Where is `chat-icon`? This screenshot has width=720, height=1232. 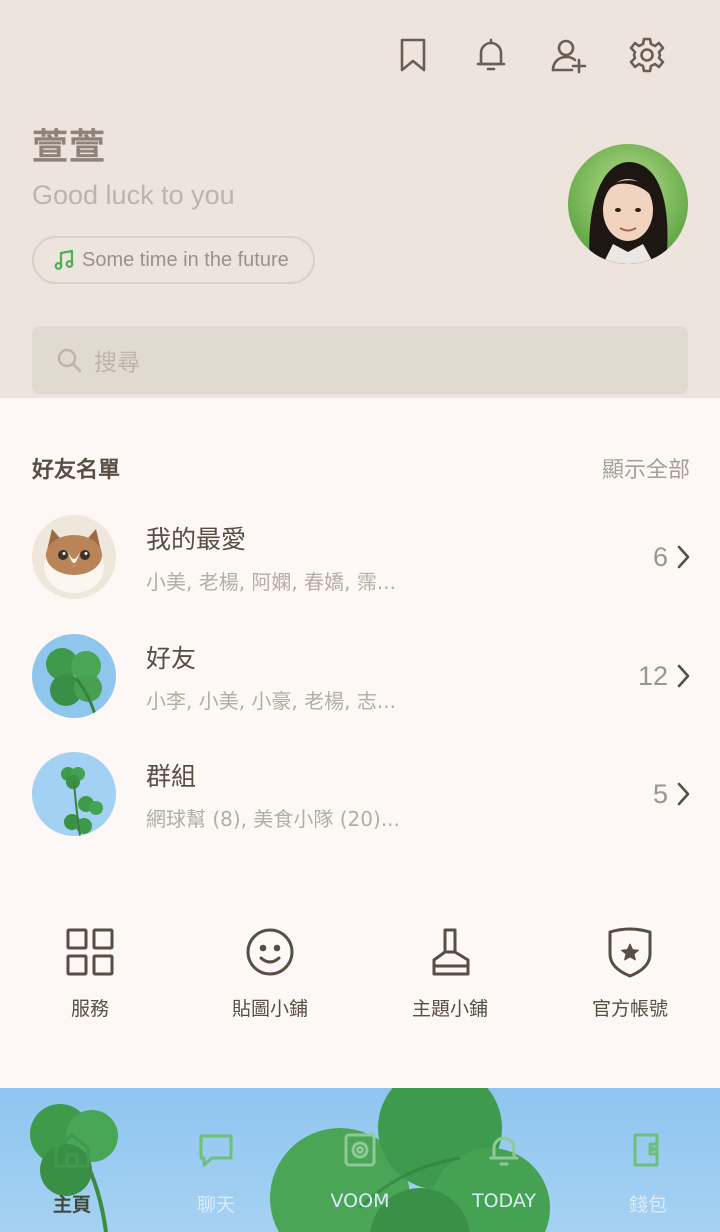
chat-icon is located at coordinates (216, 1150).